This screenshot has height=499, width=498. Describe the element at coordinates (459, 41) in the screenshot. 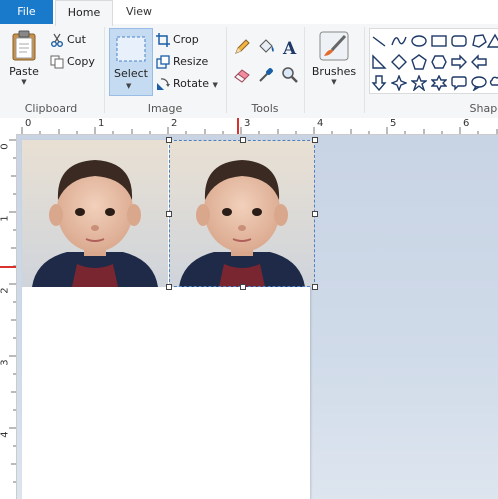

I see `rounded-rectangle-shape-icon` at that location.